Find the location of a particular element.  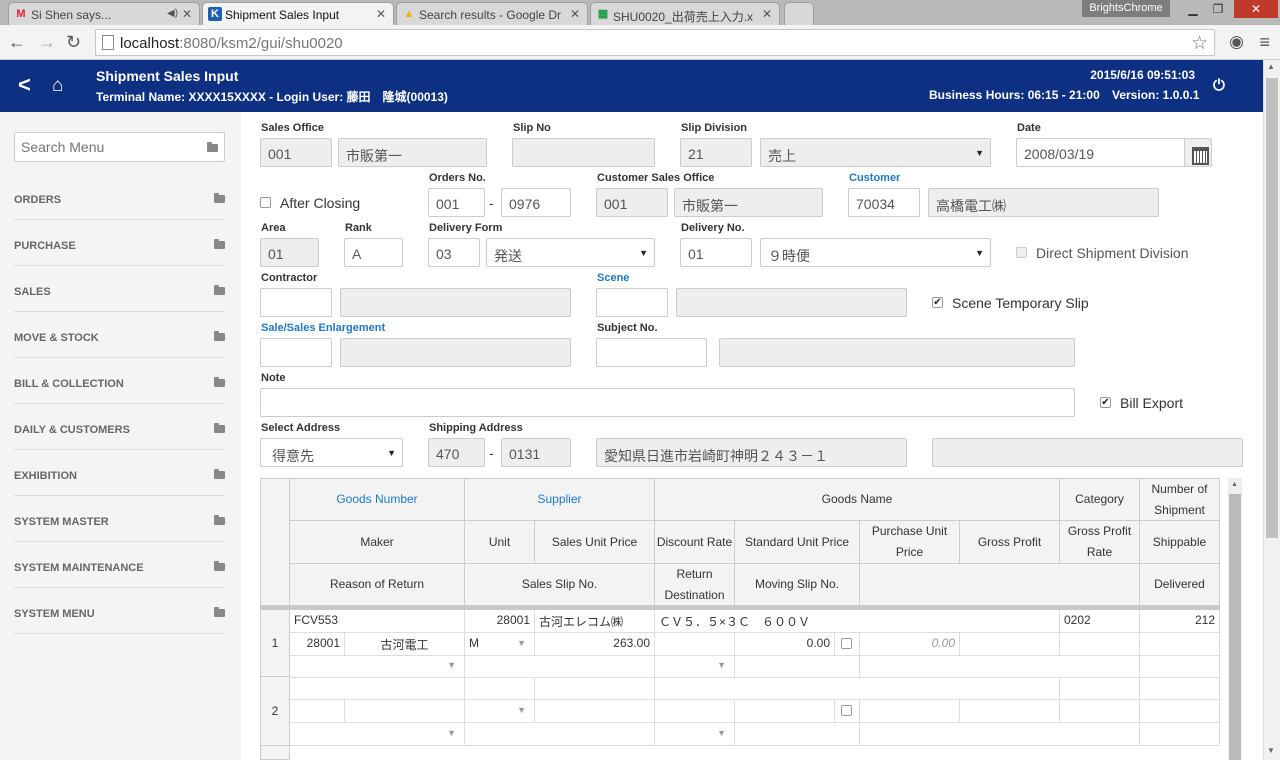

search-menu-input is located at coordinates (105, 147).